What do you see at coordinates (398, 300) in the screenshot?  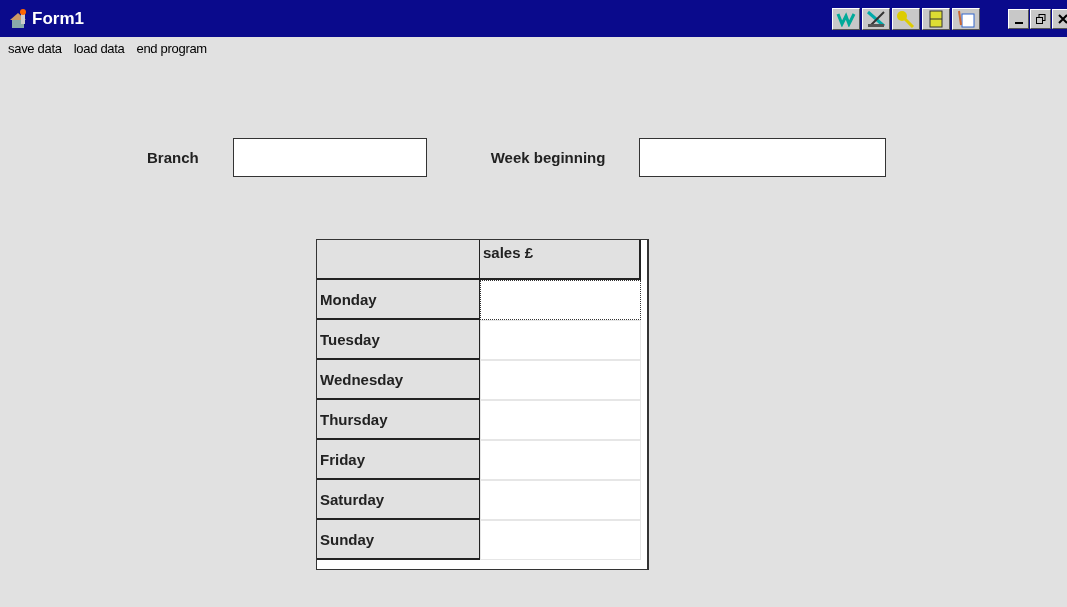 I see `row-header: Monday` at bounding box center [398, 300].